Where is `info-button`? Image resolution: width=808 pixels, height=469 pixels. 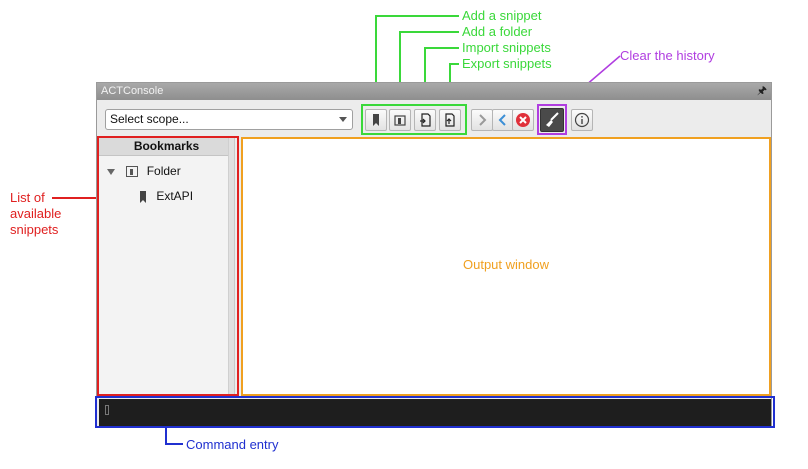 info-button is located at coordinates (582, 120).